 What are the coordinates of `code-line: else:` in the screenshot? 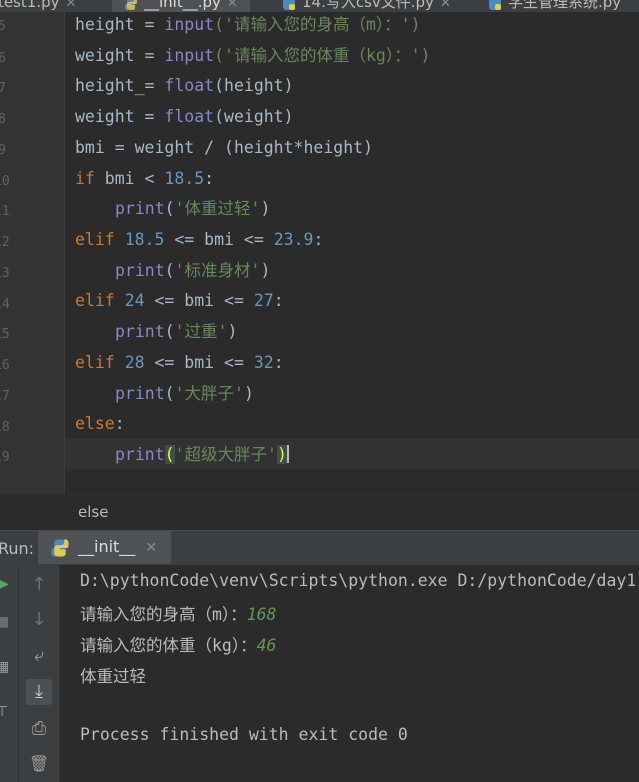 It's located at (100, 424).